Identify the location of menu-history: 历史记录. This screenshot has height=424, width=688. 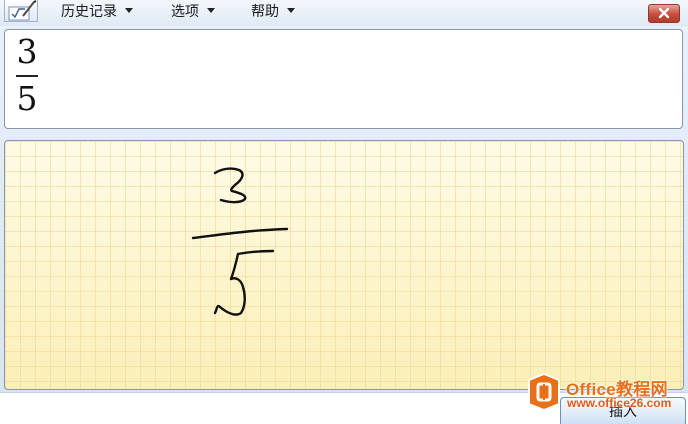
(97, 12).